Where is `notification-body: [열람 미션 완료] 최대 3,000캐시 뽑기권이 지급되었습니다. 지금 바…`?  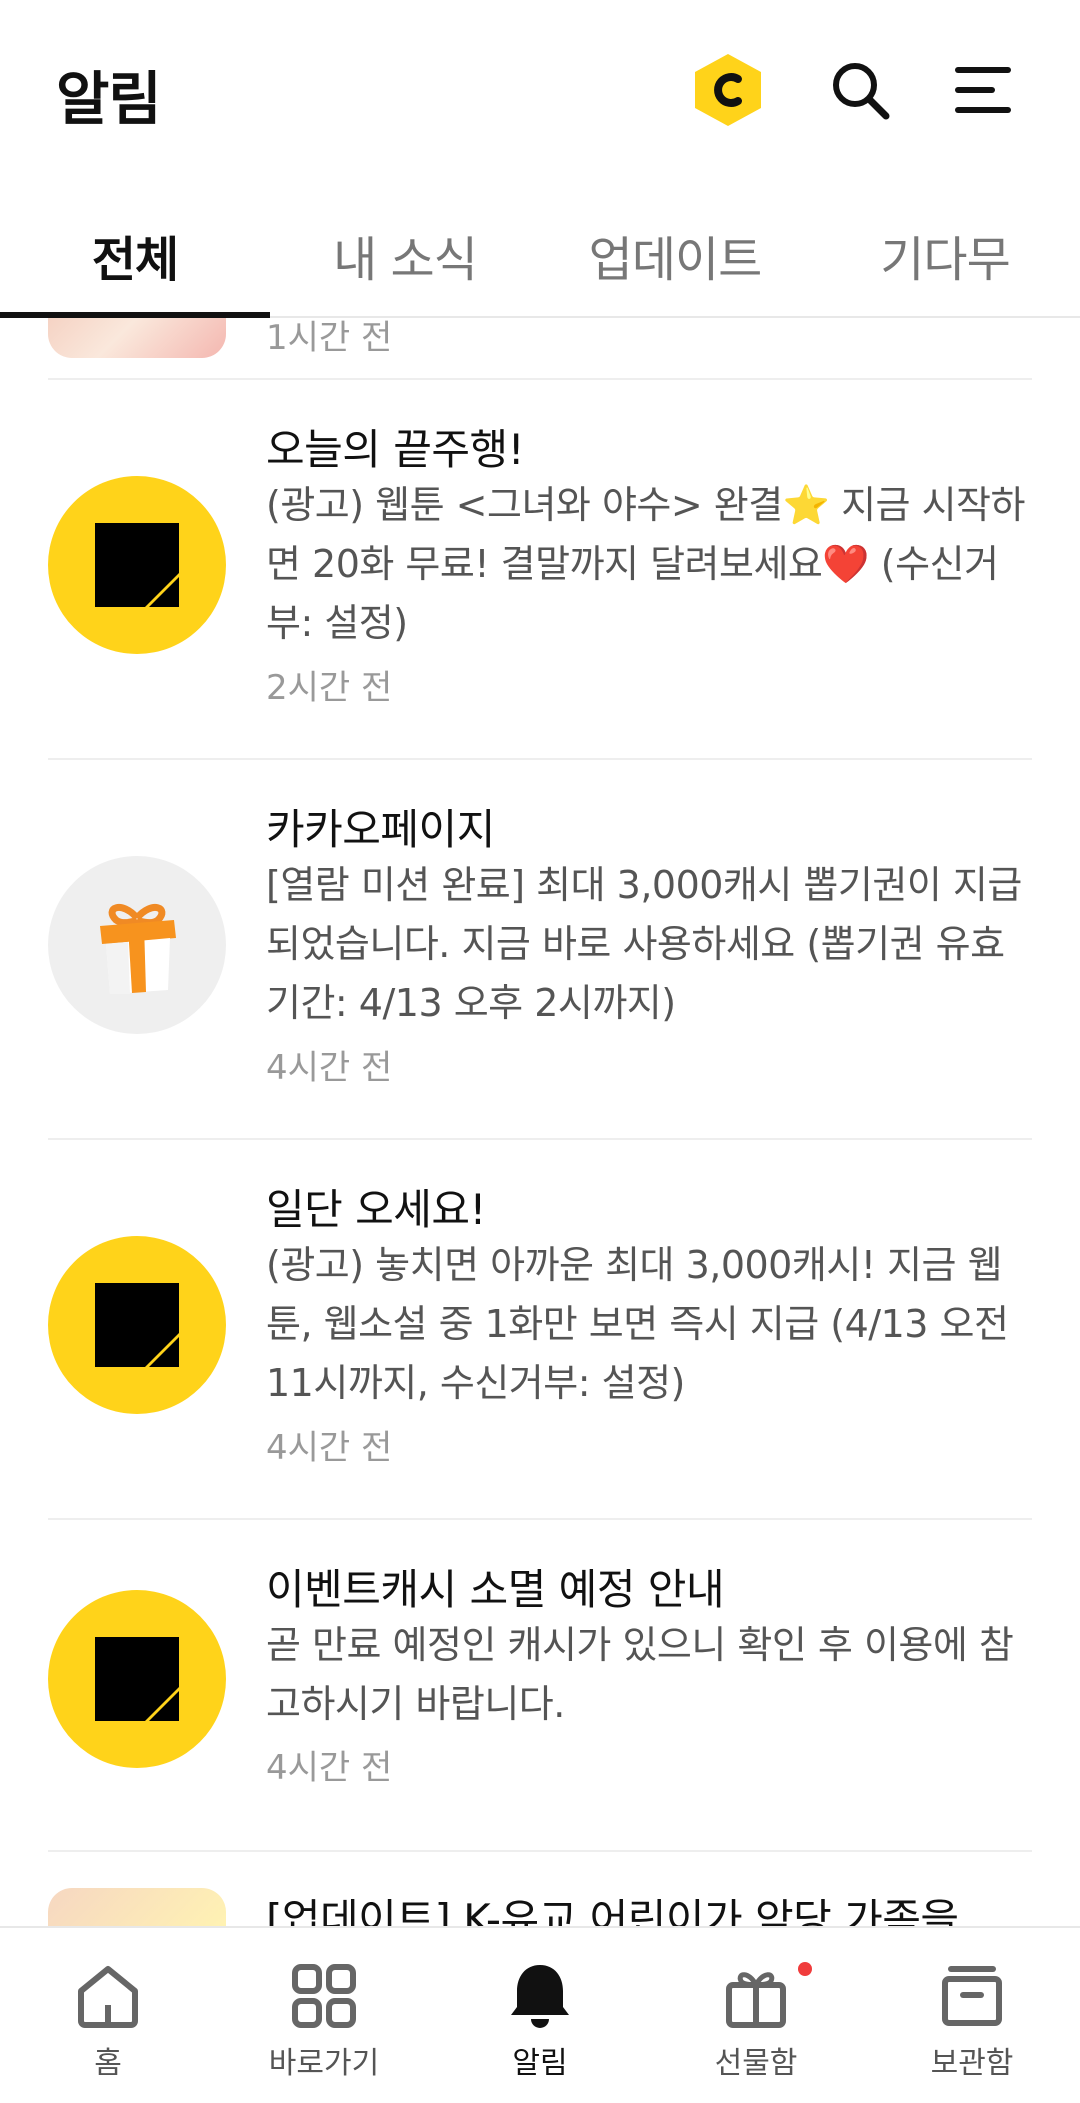
notification-body: [열람 미션 완료] 최대 3,000캐시 뽑기권이 지급되었습니다. 지금 바… is located at coordinates (644, 944).